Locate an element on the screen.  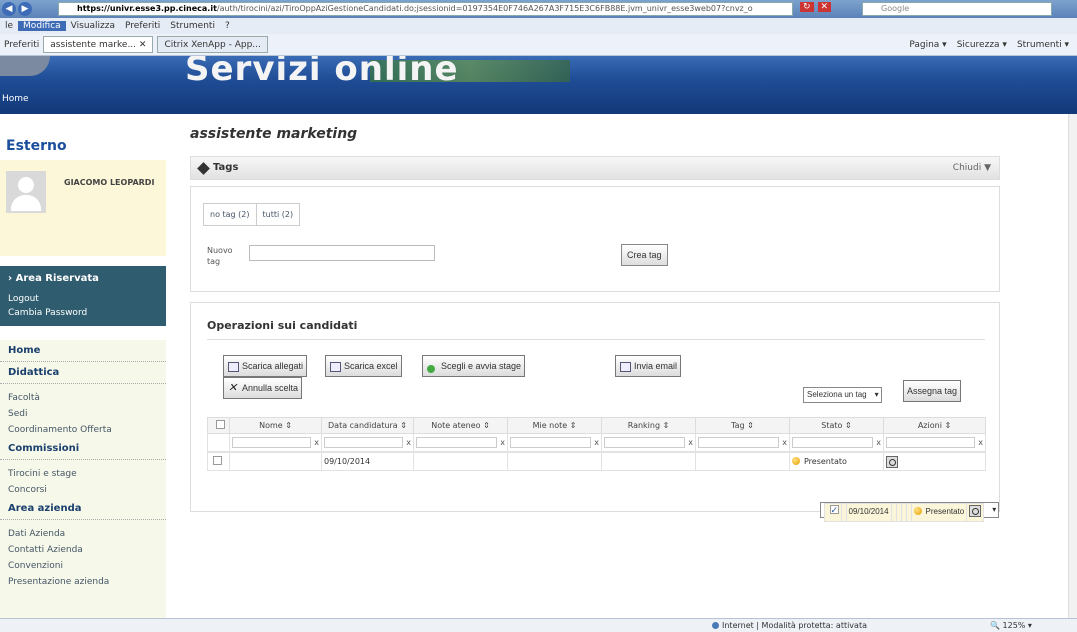
filter-row: x x x x x x x x is located at coordinates (596, 442).